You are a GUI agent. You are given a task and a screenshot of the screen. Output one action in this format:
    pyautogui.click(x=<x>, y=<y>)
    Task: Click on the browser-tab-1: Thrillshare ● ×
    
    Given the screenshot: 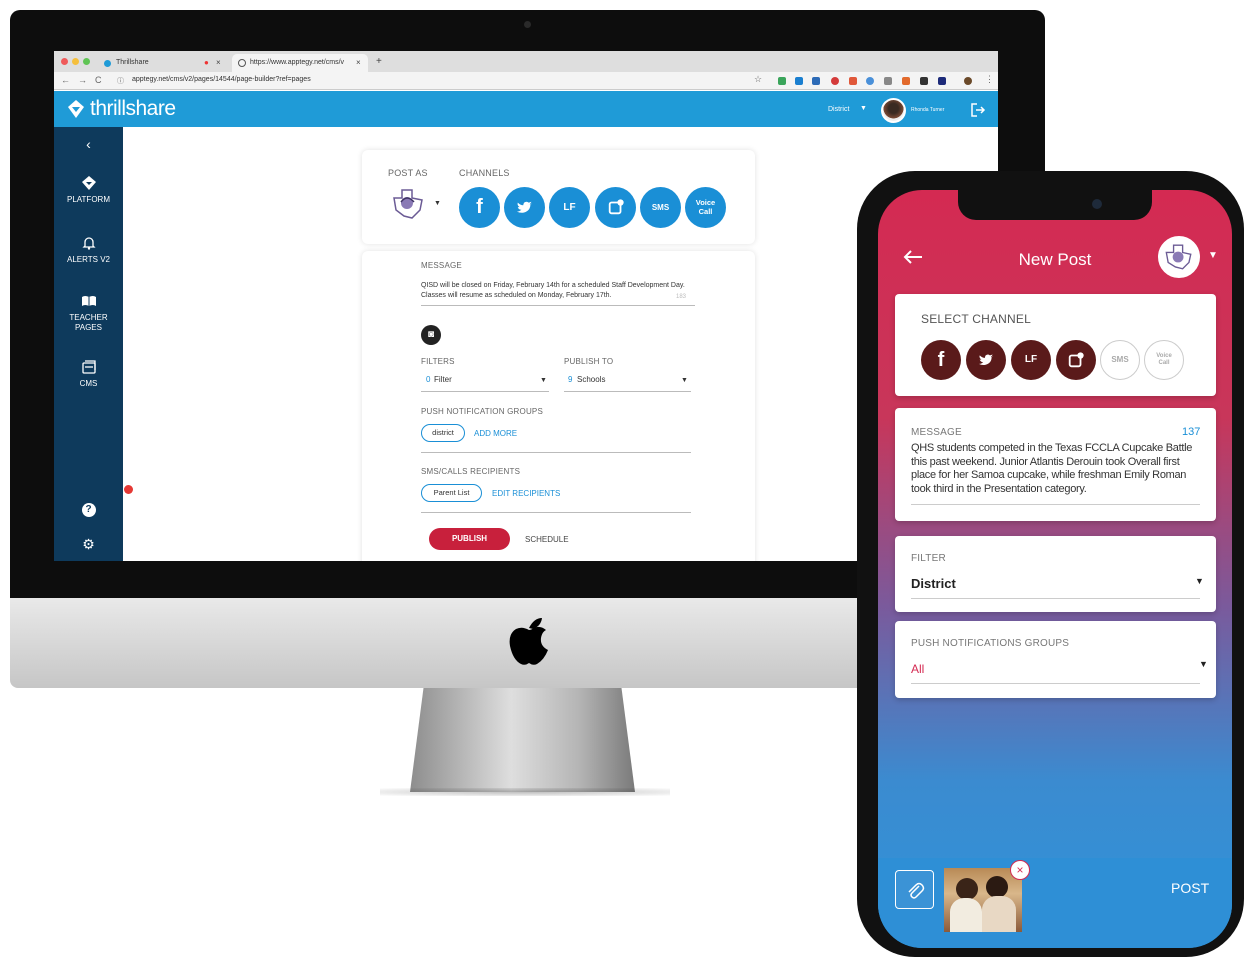 What is the action you would take?
    pyautogui.click(x=163, y=63)
    